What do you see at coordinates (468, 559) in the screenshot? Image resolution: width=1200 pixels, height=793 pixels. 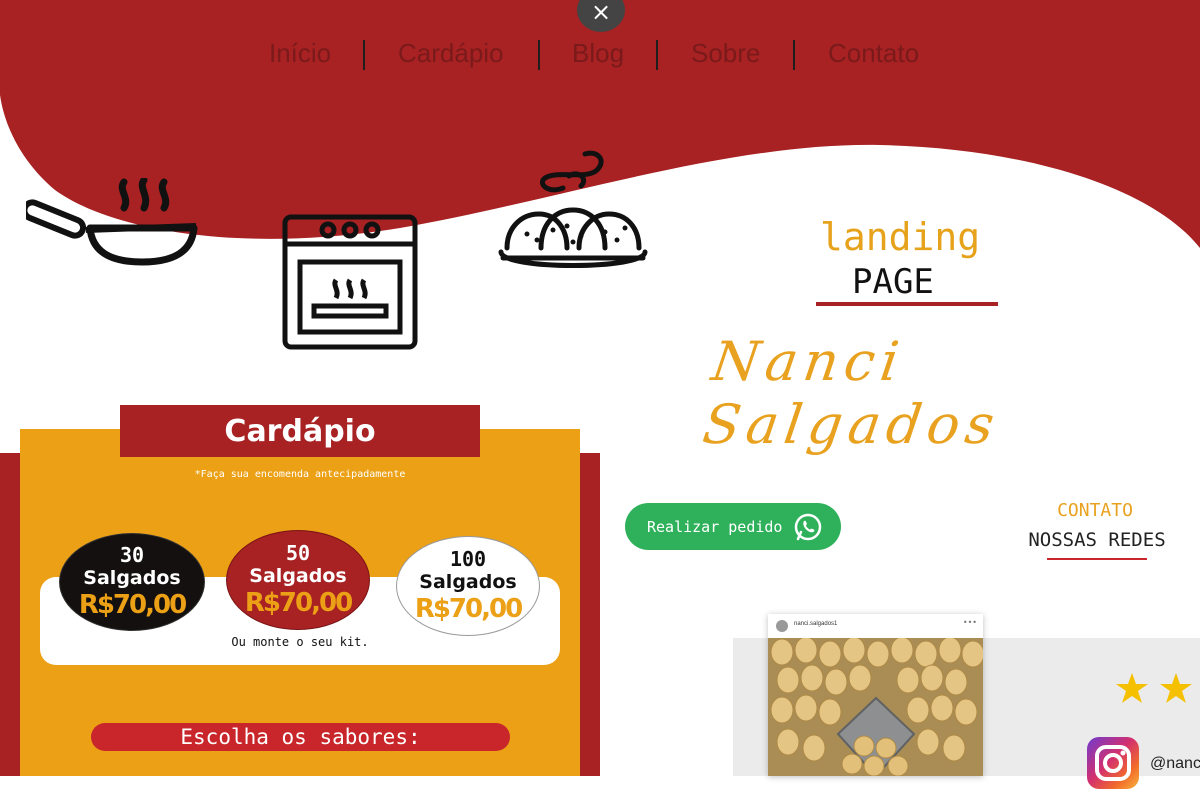 I see `package-qty: 100` at bounding box center [468, 559].